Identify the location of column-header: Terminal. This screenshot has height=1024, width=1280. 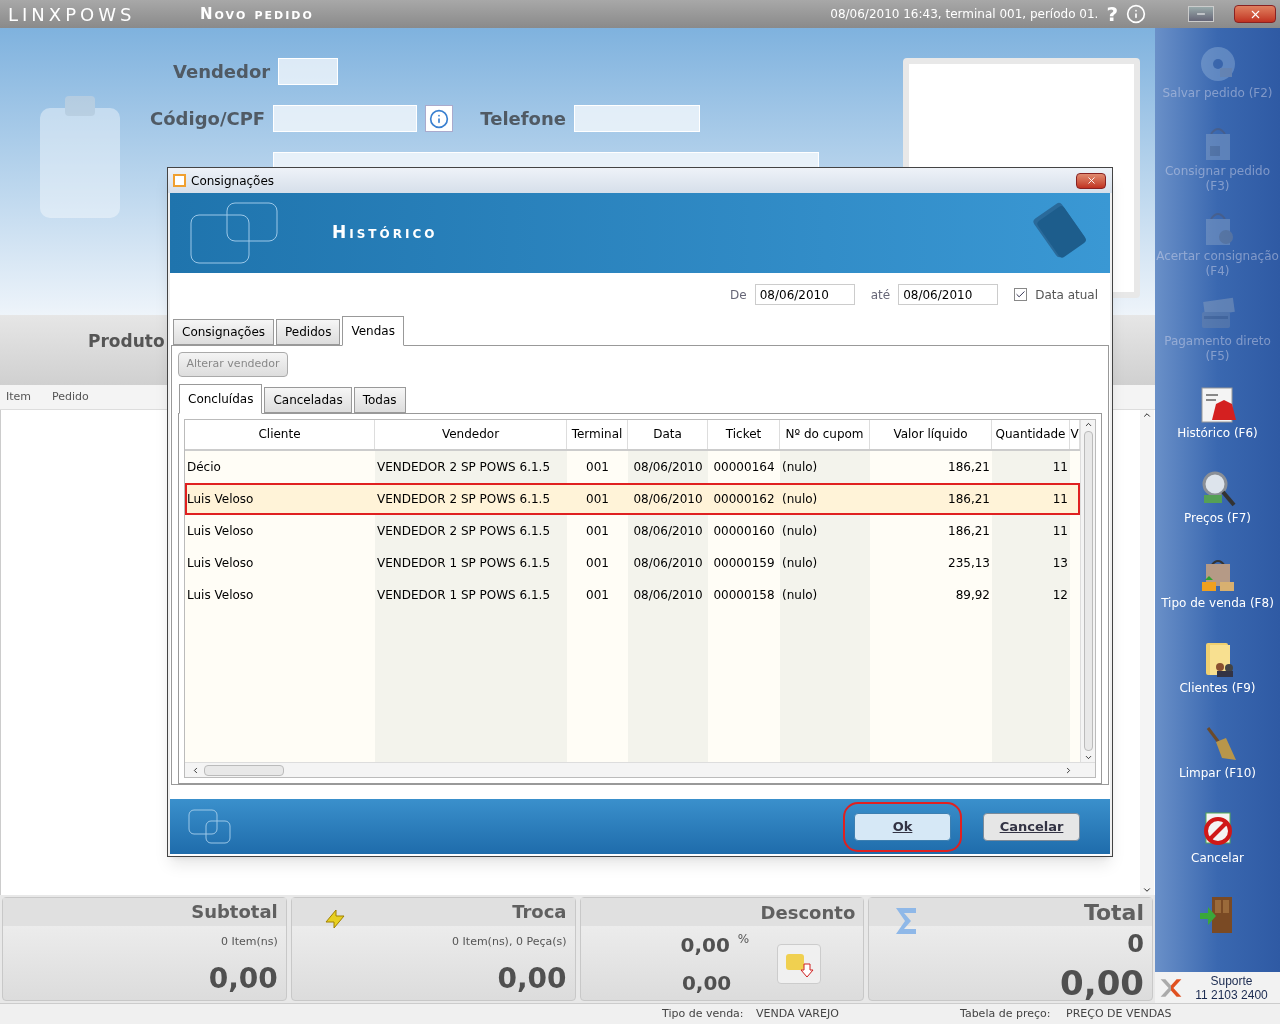
(597, 434).